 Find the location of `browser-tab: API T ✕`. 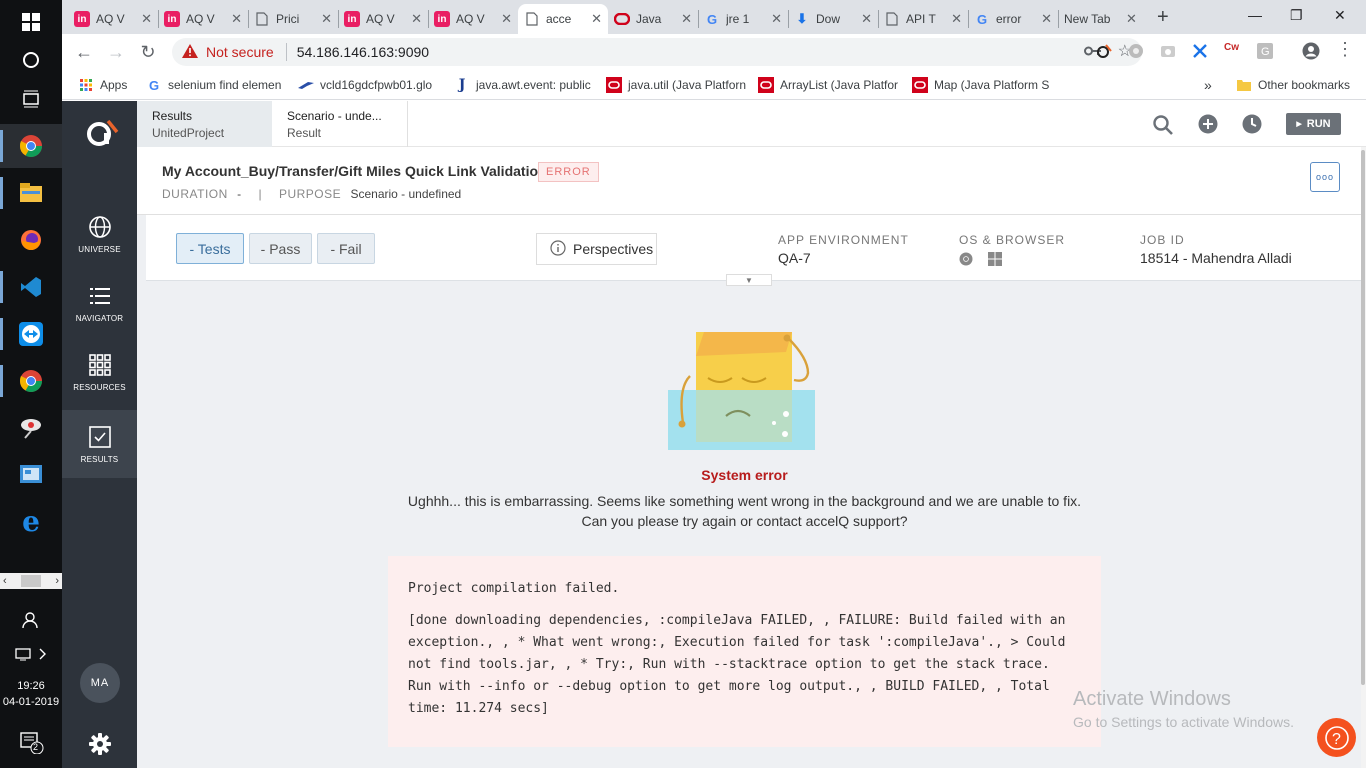

browser-tab: API T ✕ is located at coordinates (923, 19).